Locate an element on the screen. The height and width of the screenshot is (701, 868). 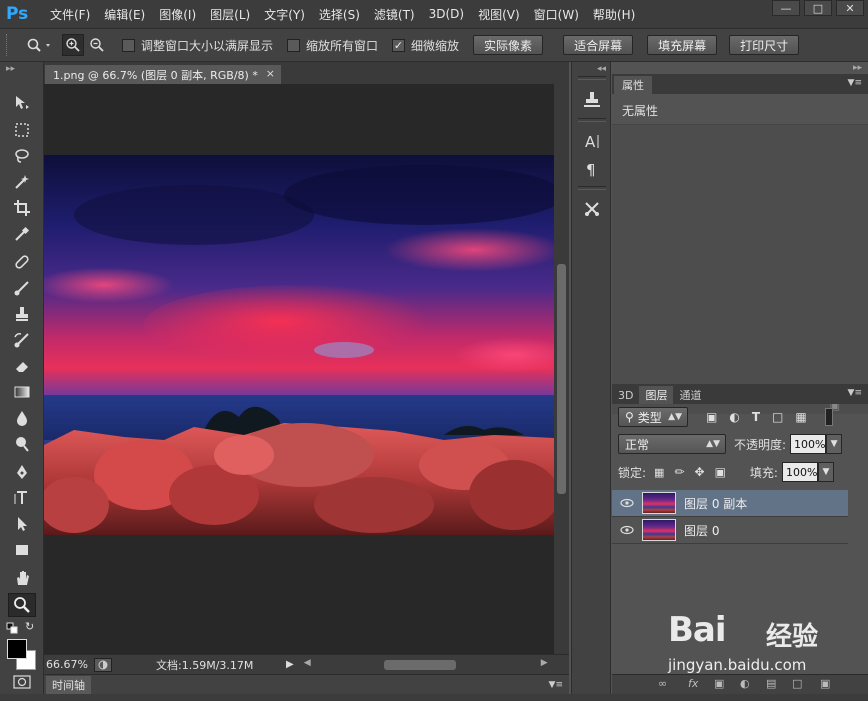
lasso-tool-icon is located at coordinates (22, 156).